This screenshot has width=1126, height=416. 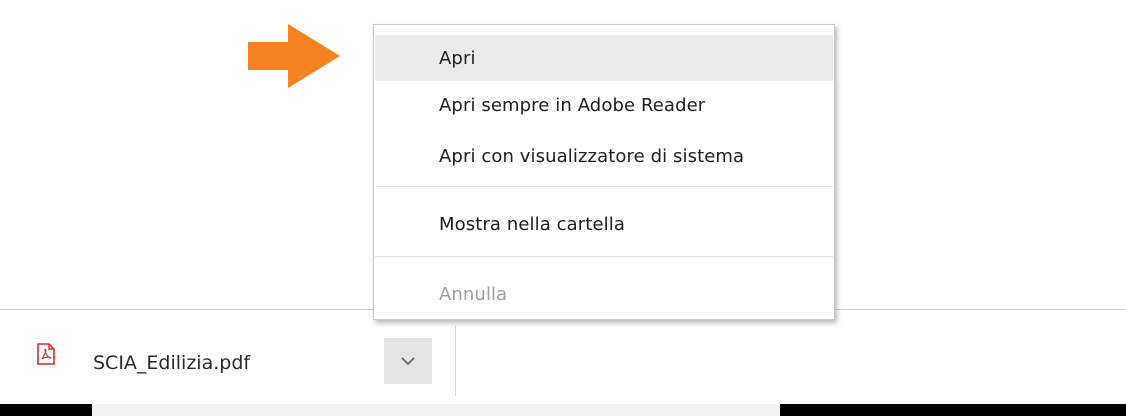 What do you see at coordinates (436, 410) in the screenshot?
I see `taskbar-light-segment` at bounding box center [436, 410].